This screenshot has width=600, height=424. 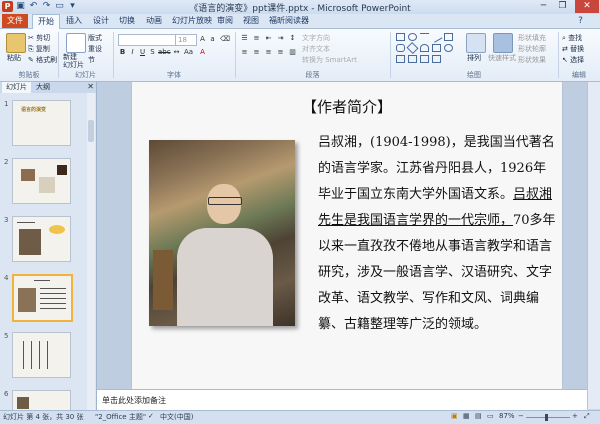 I want to click on callout-shape-icon, so click(x=436, y=48).